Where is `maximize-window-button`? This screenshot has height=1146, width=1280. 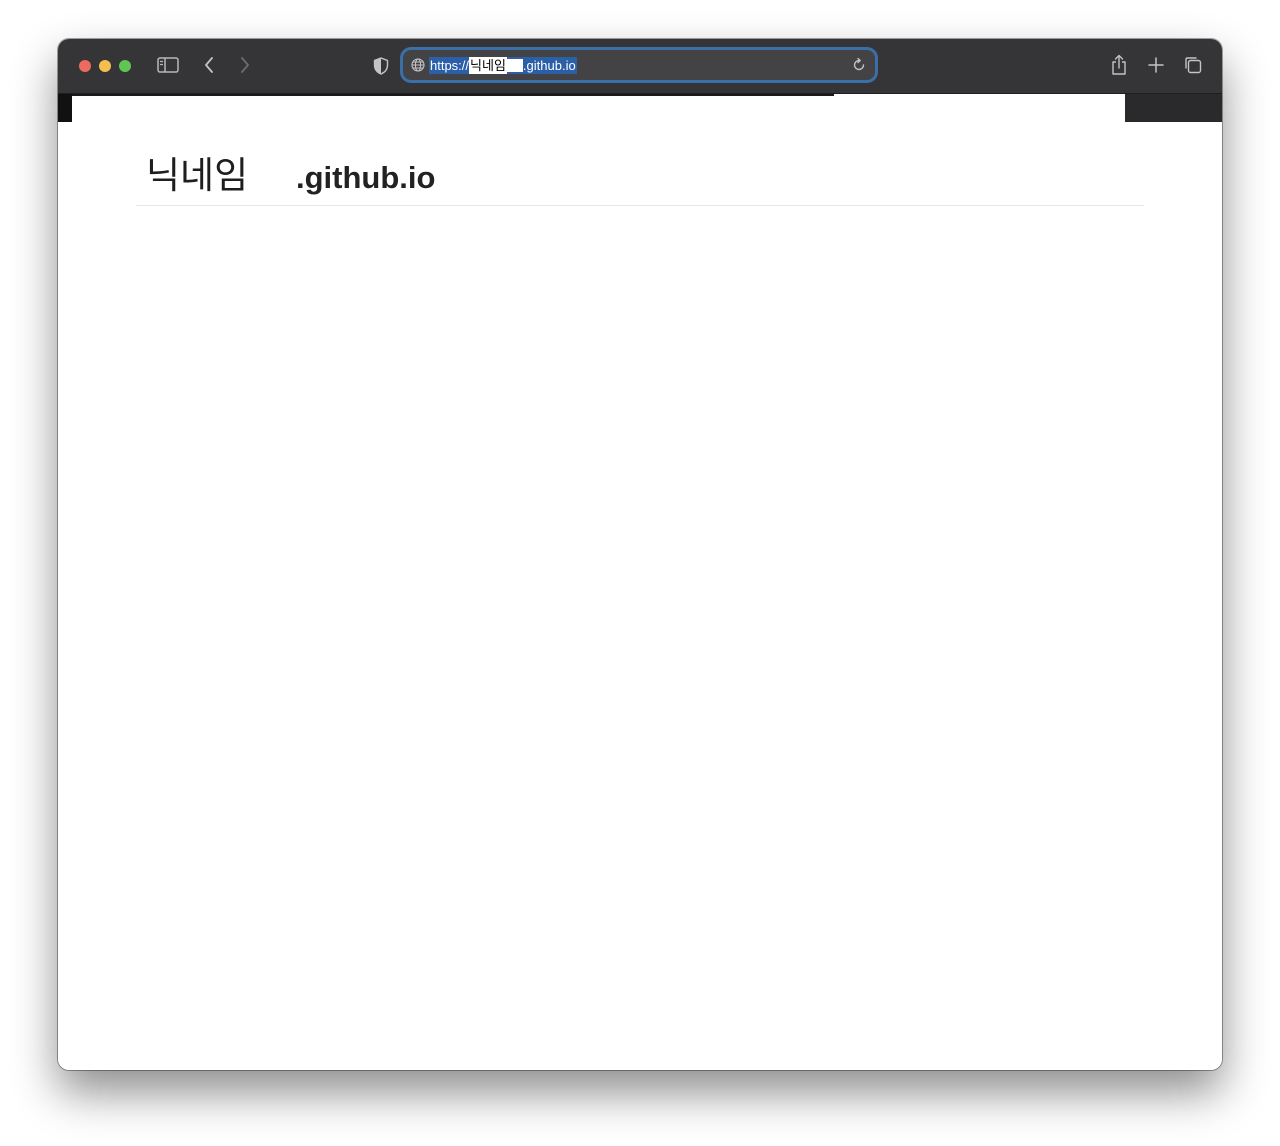 maximize-window-button is located at coordinates (125, 66).